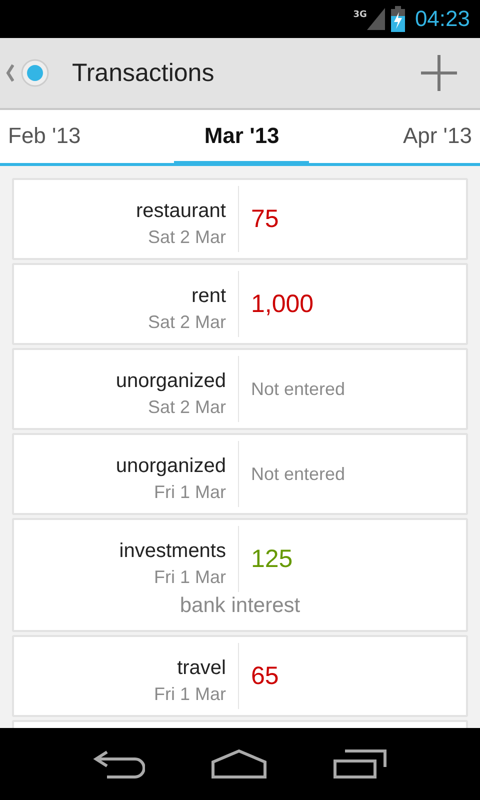  I want to click on plus-icon, so click(439, 73).